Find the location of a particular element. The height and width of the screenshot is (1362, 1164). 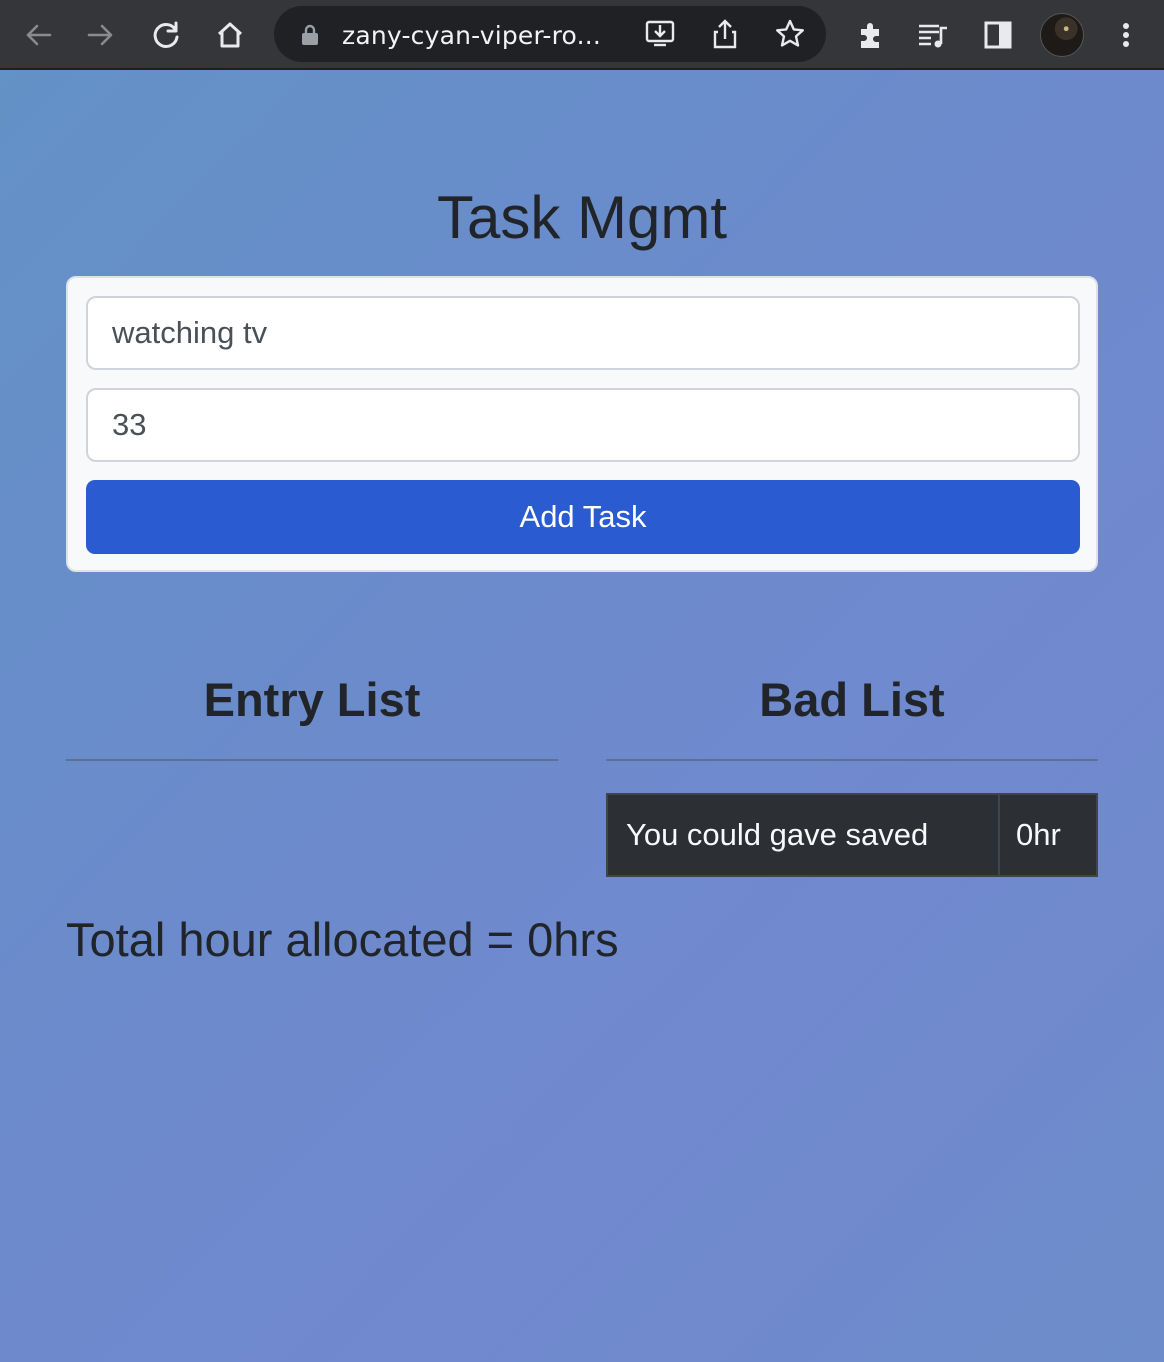

total-hours-text: Total hour allocated = 0hrs is located at coordinates (342, 939).